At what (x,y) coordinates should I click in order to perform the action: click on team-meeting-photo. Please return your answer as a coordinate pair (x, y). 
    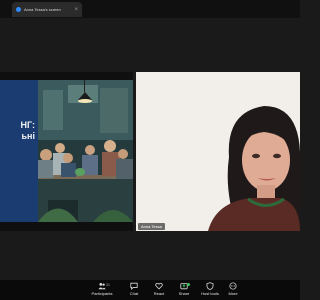
    Looking at the image, I should click on (85, 151).